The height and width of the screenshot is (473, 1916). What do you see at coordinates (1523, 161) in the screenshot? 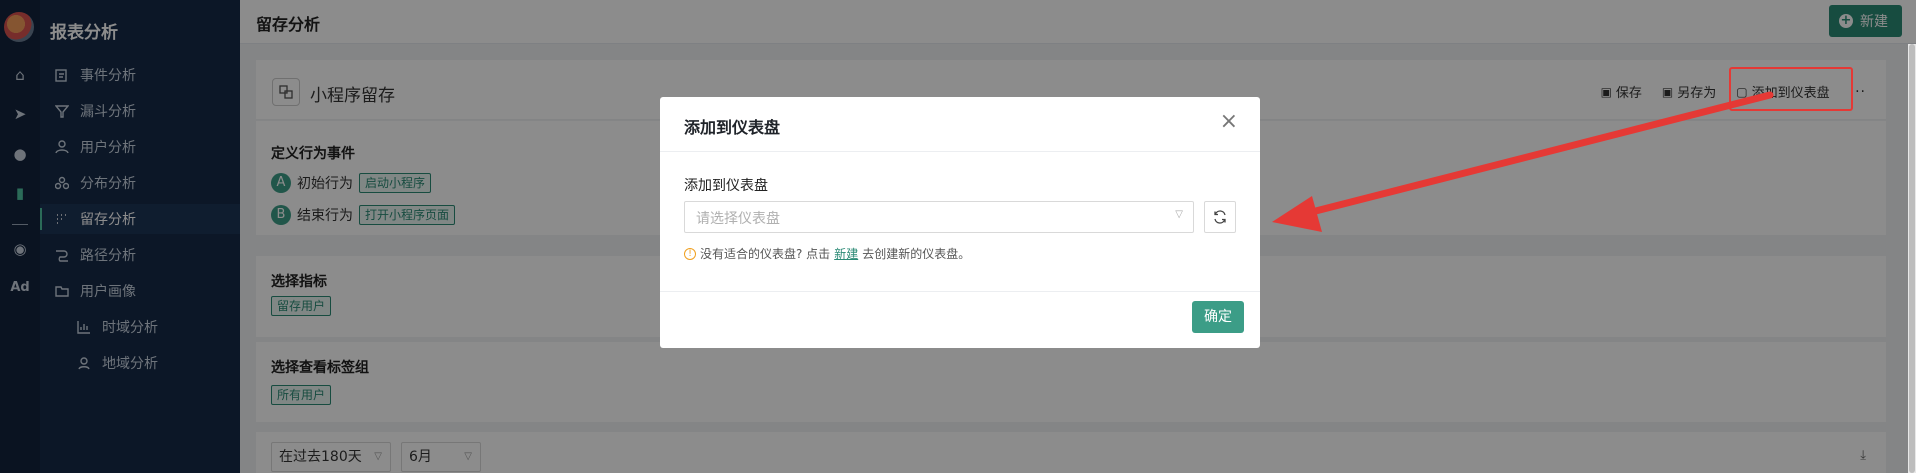
I see `annotation-arrow` at bounding box center [1523, 161].